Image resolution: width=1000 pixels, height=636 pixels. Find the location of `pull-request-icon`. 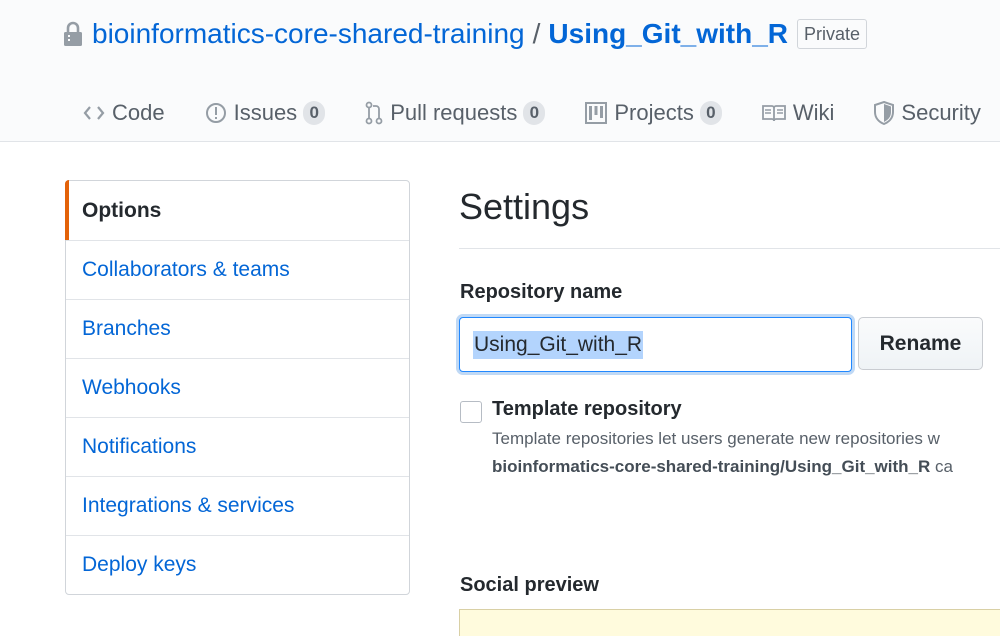

pull-request-icon is located at coordinates (374, 113).